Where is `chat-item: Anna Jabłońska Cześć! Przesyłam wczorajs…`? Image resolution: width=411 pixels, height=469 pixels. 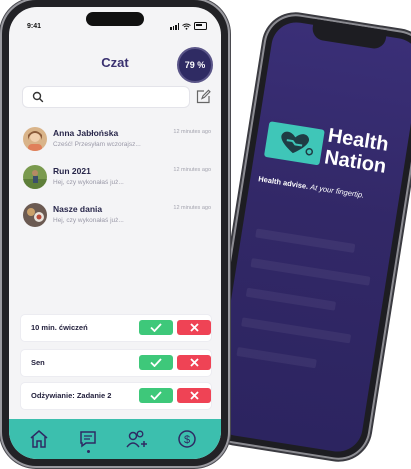
chat-item: Anna Jabłońska Cześć! Przesyłam wczorajs… is located at coordinates (115, 142).